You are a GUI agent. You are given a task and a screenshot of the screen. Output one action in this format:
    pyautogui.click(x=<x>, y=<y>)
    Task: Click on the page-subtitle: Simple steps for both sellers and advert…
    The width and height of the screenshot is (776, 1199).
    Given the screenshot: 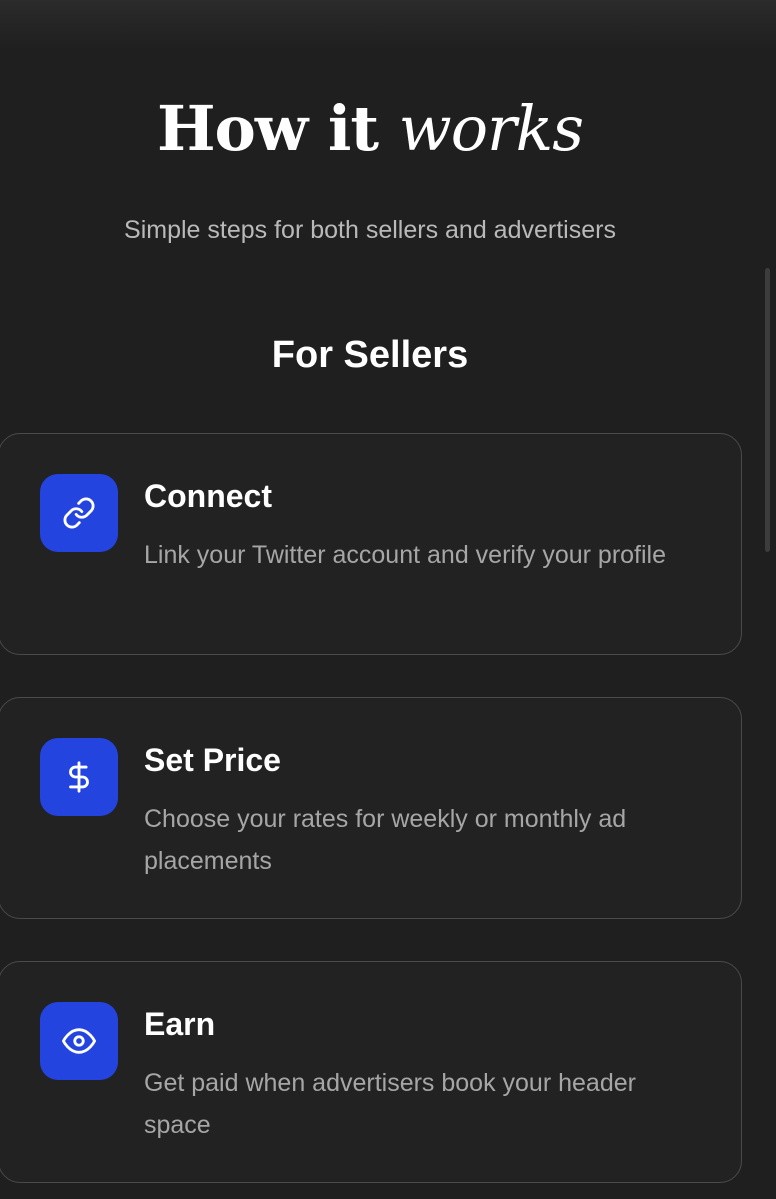 What is the action you would take?
    pyautogui.click(x=370, y=230)
    